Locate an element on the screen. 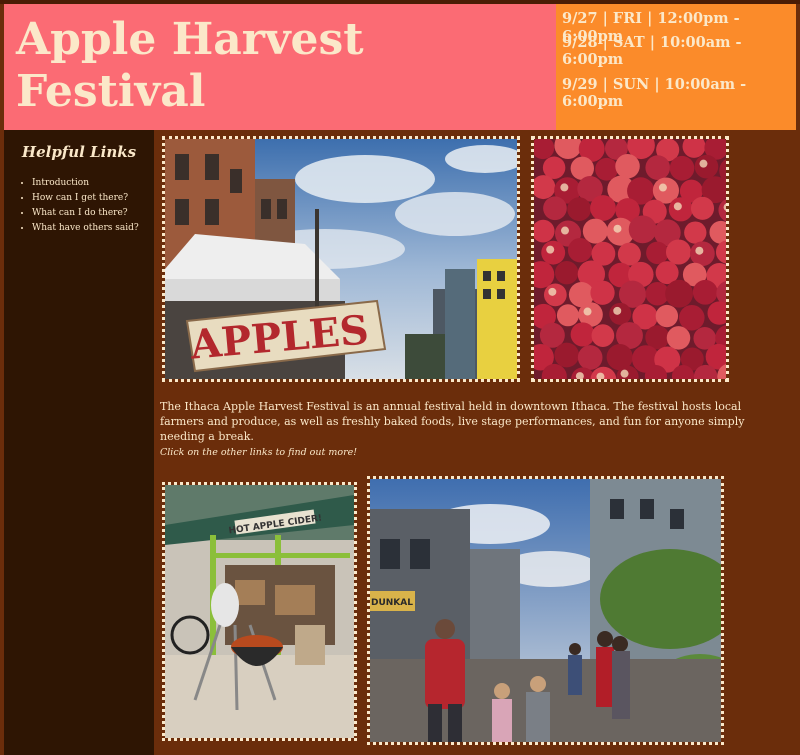 This screenshot has height=755, width=800. apples-sign-image: APPLES is located at coordinates (341, 259).